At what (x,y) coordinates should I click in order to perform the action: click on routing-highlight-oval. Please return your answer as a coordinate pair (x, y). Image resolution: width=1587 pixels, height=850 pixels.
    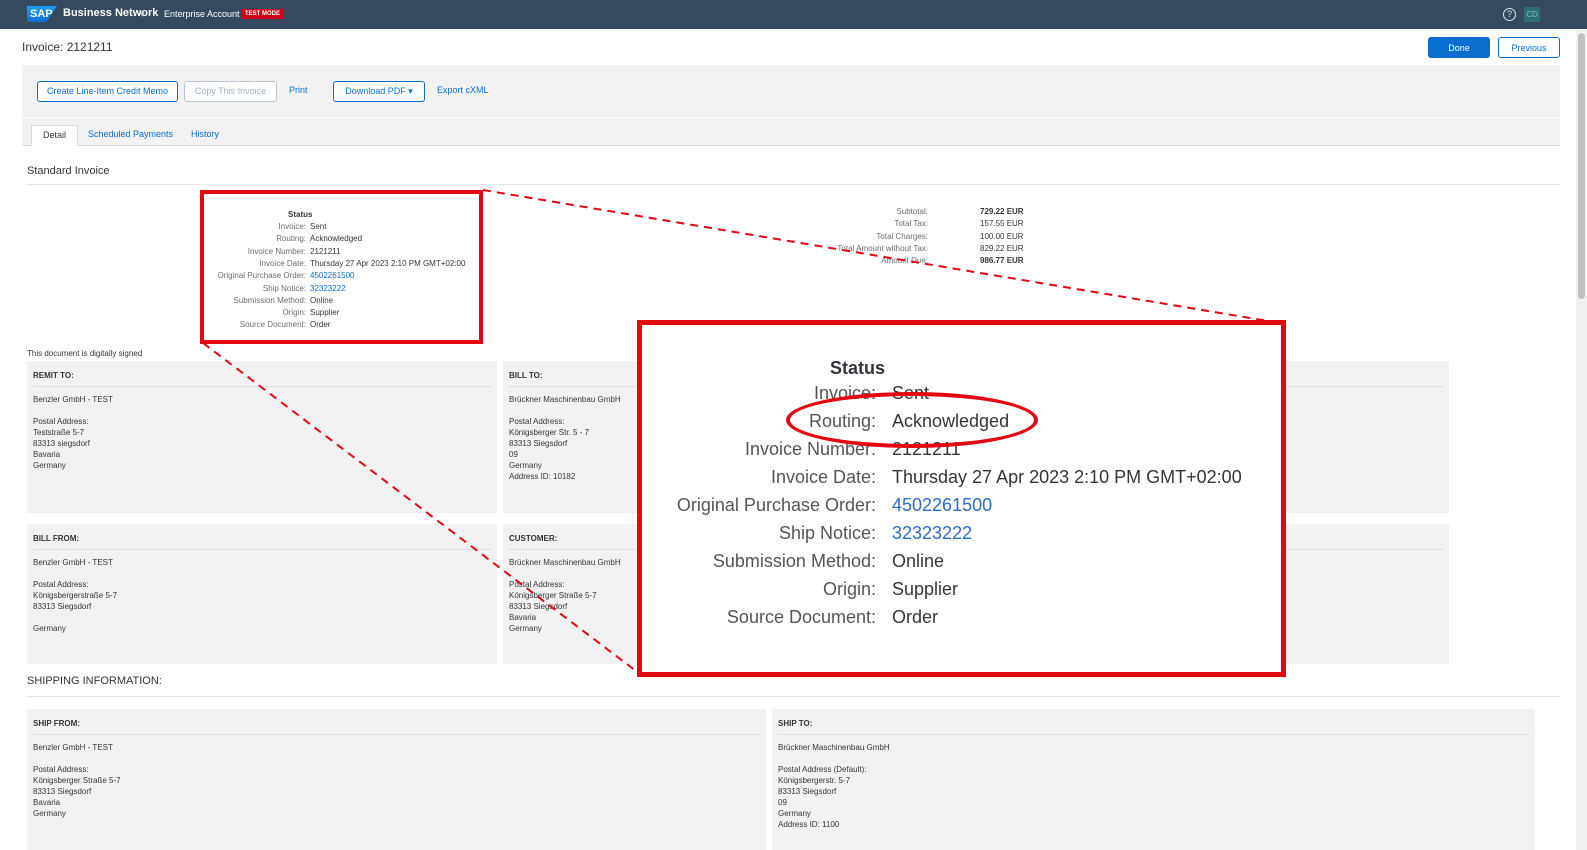
    Looking at the image, I should click on (912, 420).